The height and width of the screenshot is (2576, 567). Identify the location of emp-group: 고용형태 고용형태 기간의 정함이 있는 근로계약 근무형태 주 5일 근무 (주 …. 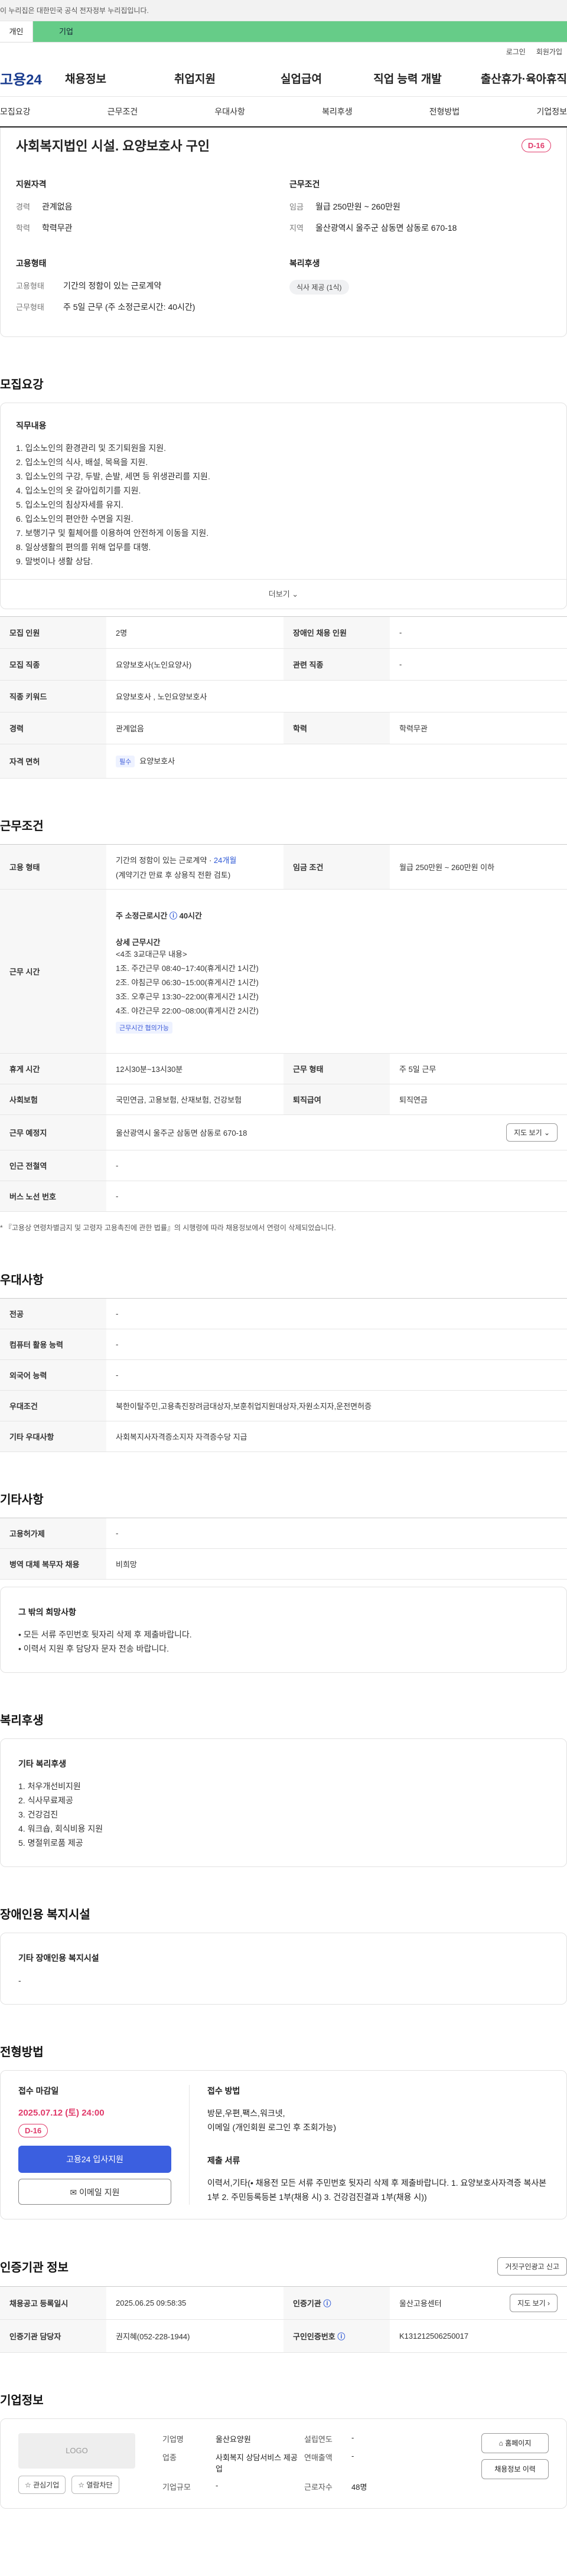
(147, 289).